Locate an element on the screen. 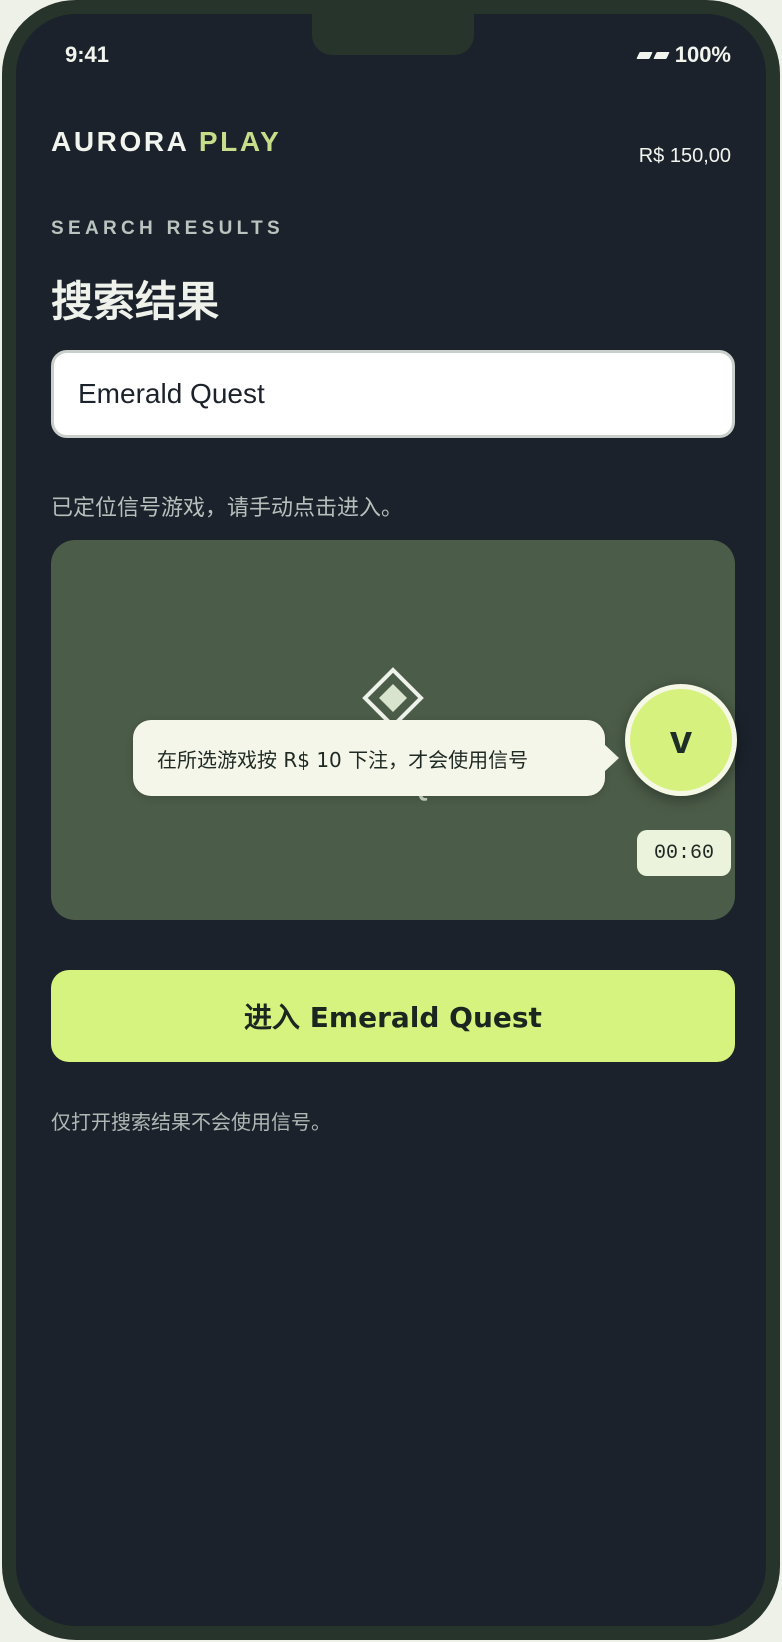 Image resolution: width=782 pixels, height=1642 pixels. notch is located at coordinates (393, 34).